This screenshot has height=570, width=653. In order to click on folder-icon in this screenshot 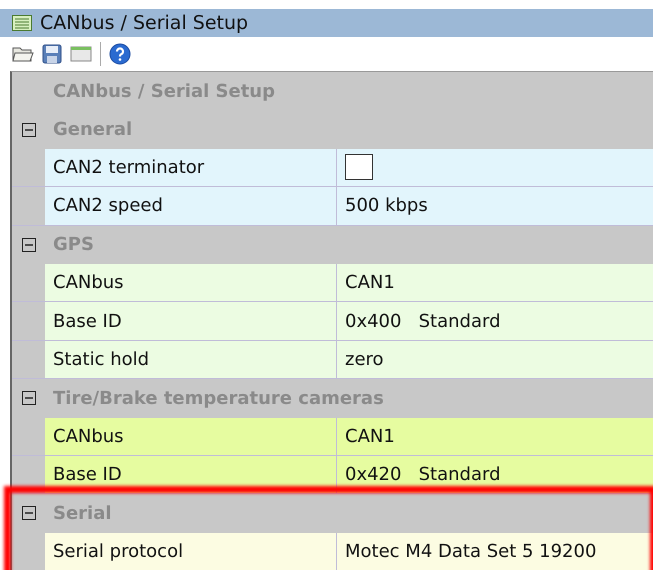, I will do `click(23, 54)`.